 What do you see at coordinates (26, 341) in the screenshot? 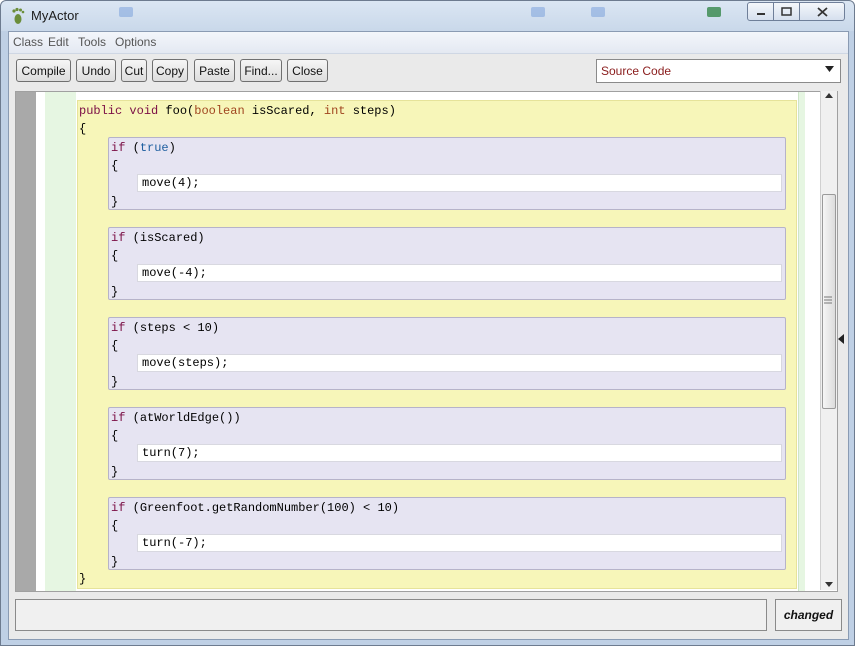
I see `line-gutter` at bounding box center [26, 341].